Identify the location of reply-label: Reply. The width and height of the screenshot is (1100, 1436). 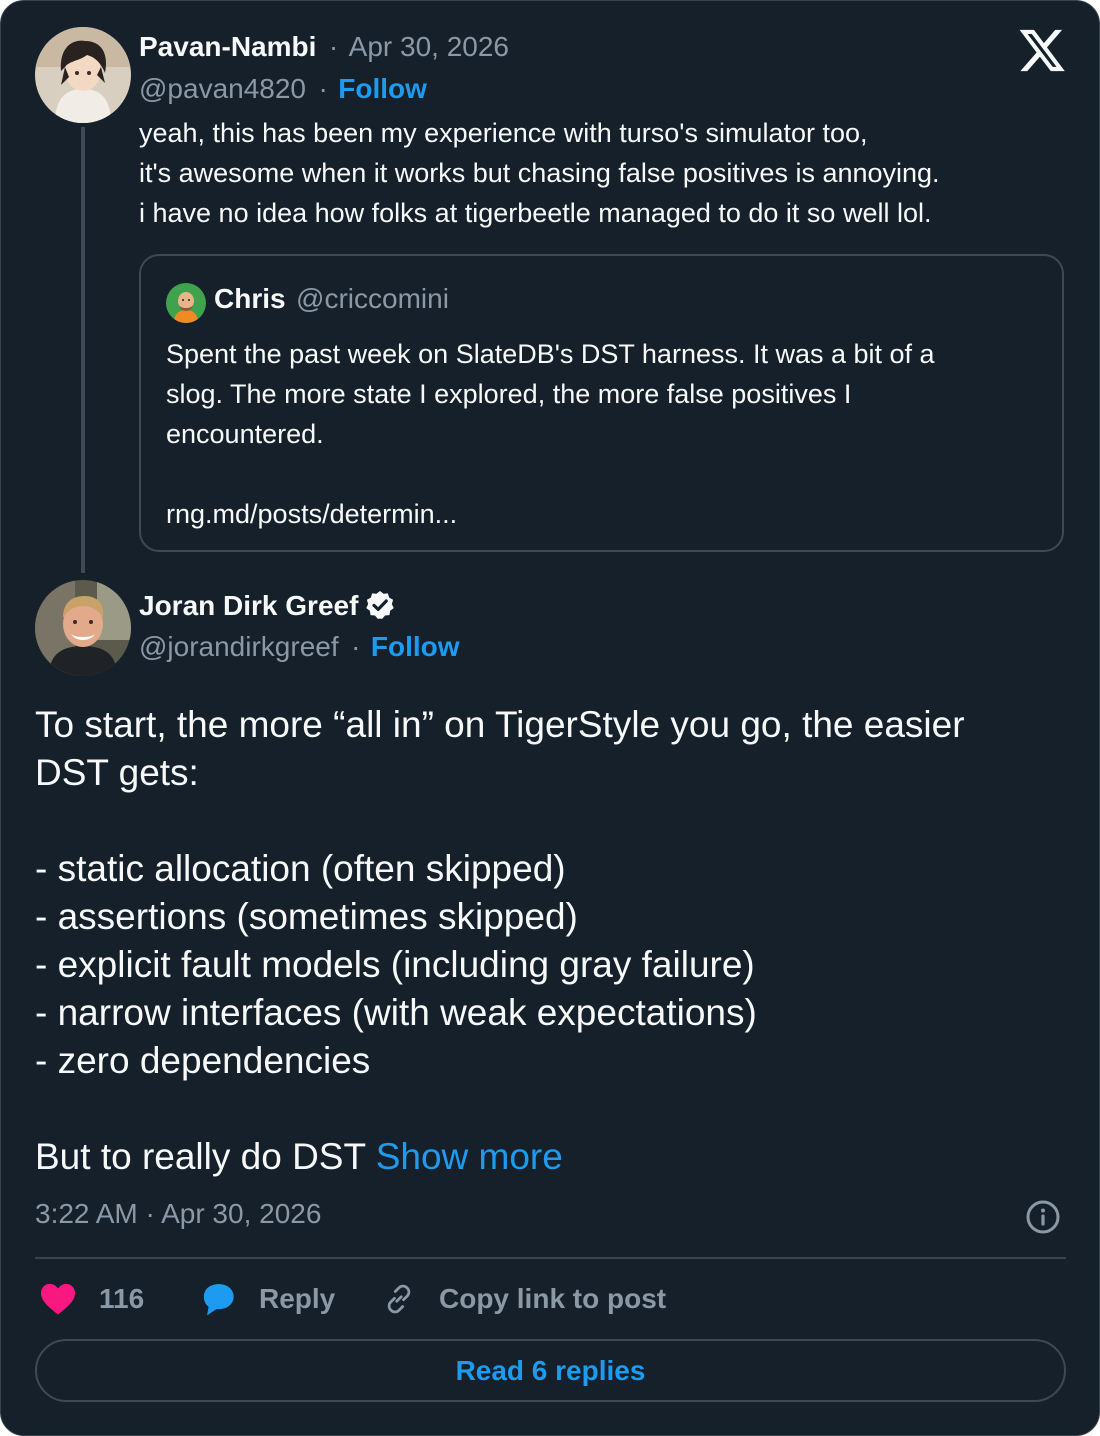
(297, 1298).